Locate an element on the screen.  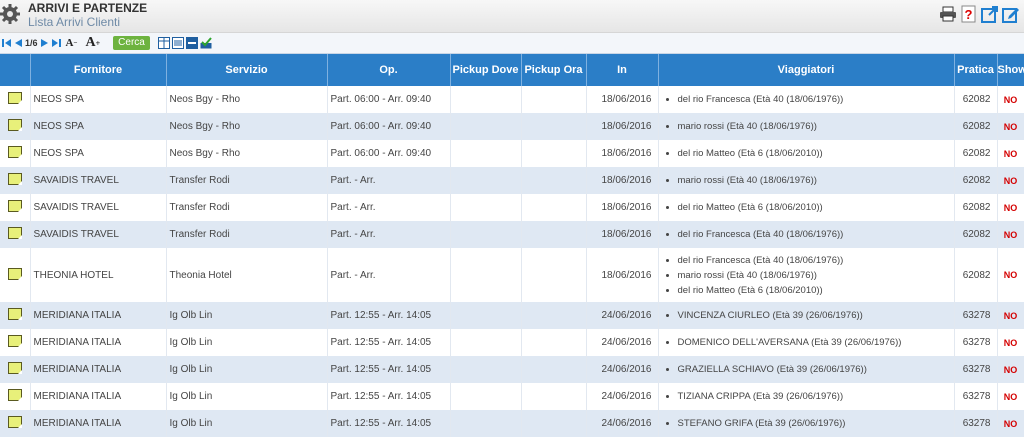
servizio-cell: Theonia Hotel is located at coordinates (247, 275).